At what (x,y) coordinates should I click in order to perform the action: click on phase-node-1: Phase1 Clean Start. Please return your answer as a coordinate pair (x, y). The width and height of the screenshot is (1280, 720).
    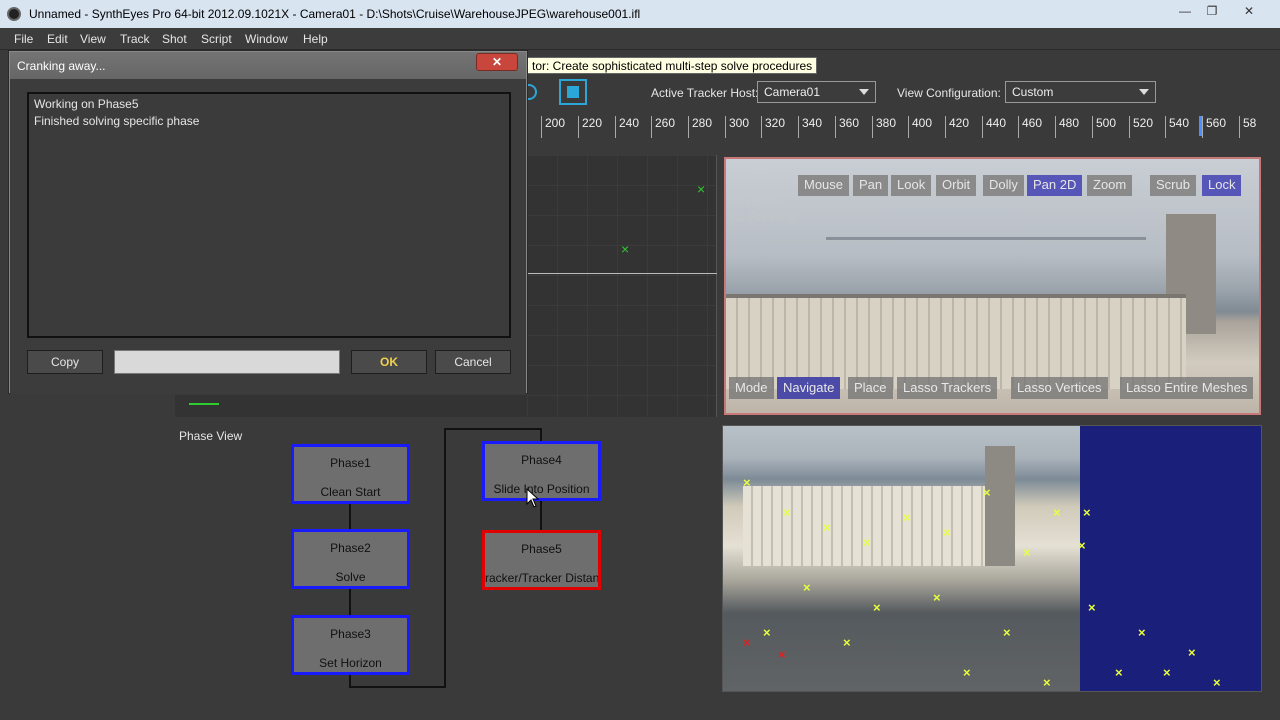
    Looking at the image, I should click on (350, 474).